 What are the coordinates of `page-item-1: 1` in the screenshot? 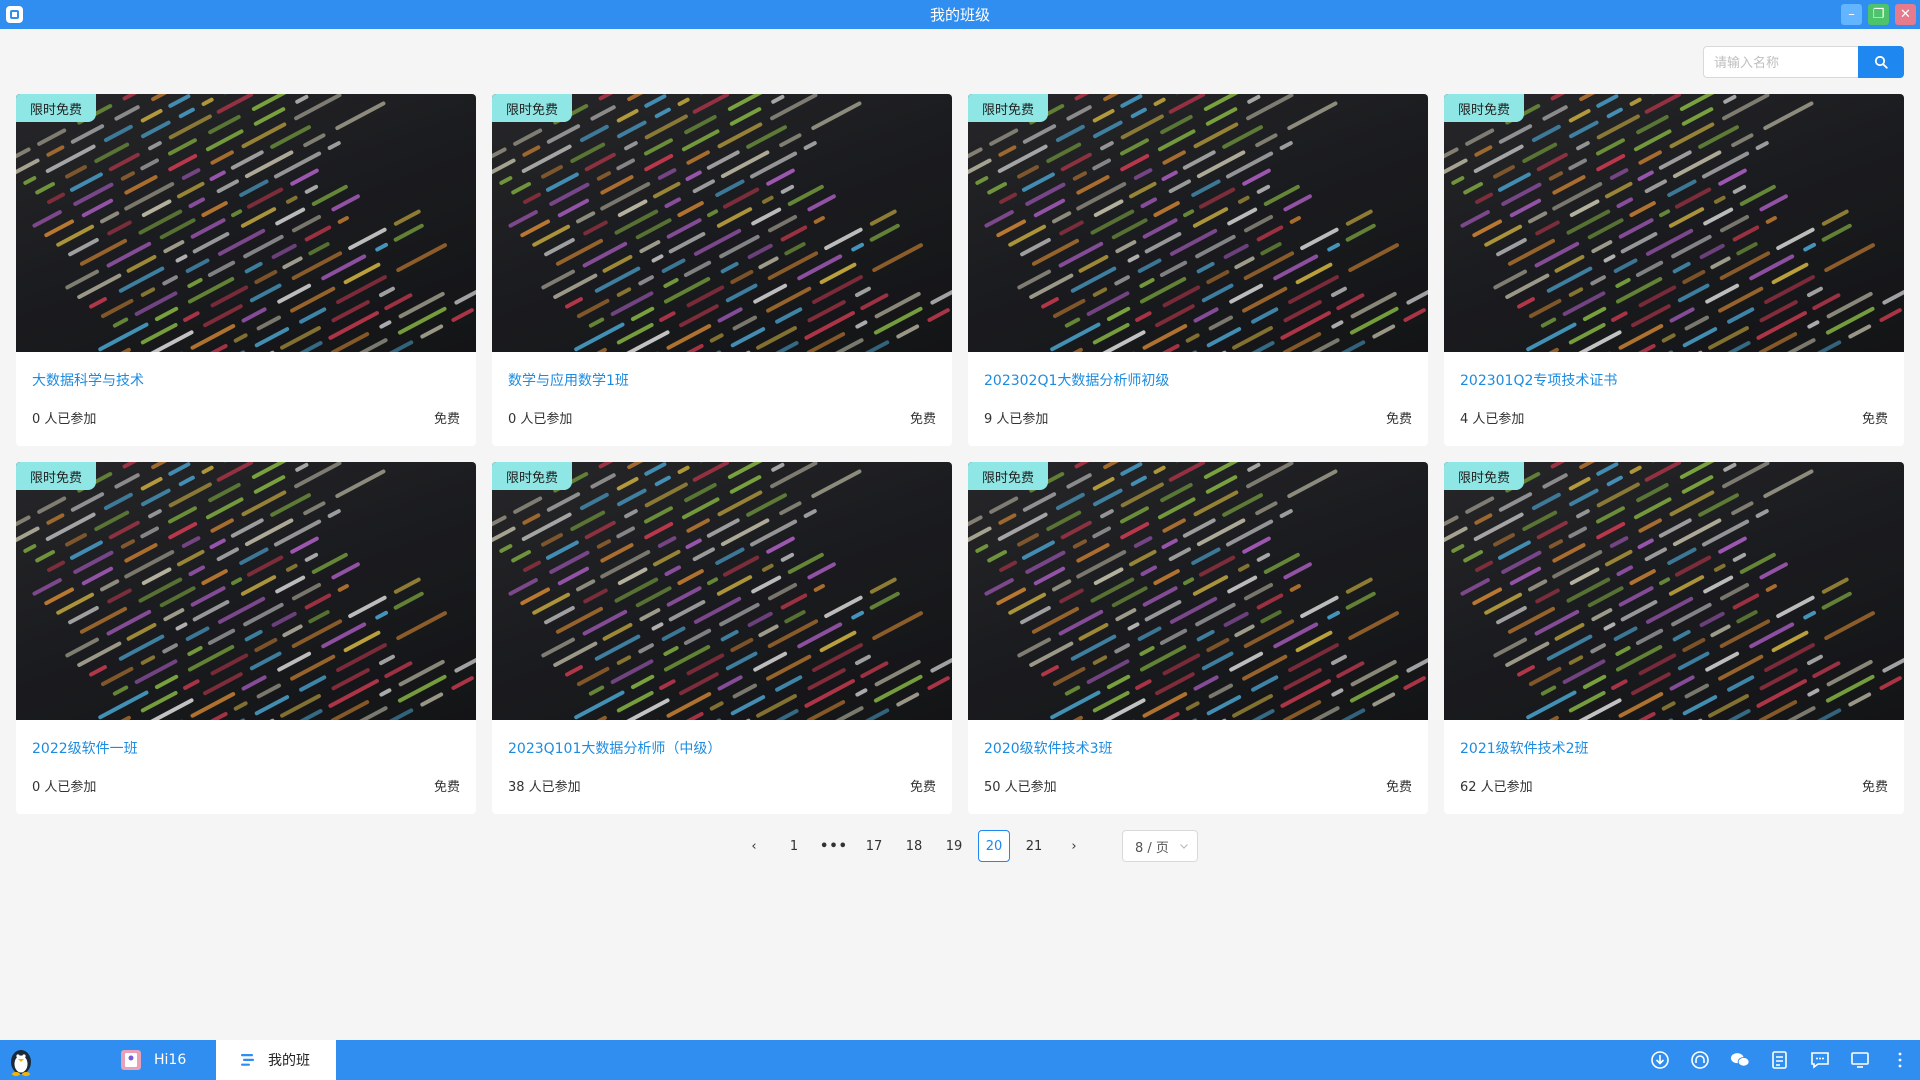 It's located at (794, 846).